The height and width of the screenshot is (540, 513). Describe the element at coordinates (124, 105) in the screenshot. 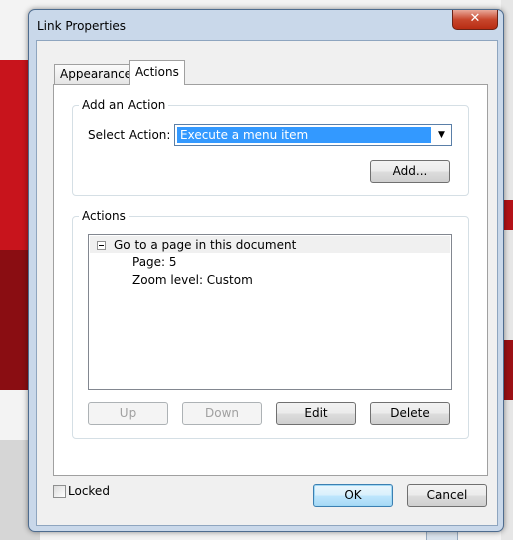

I see `add-action-group-label: Add an Action` at that location.